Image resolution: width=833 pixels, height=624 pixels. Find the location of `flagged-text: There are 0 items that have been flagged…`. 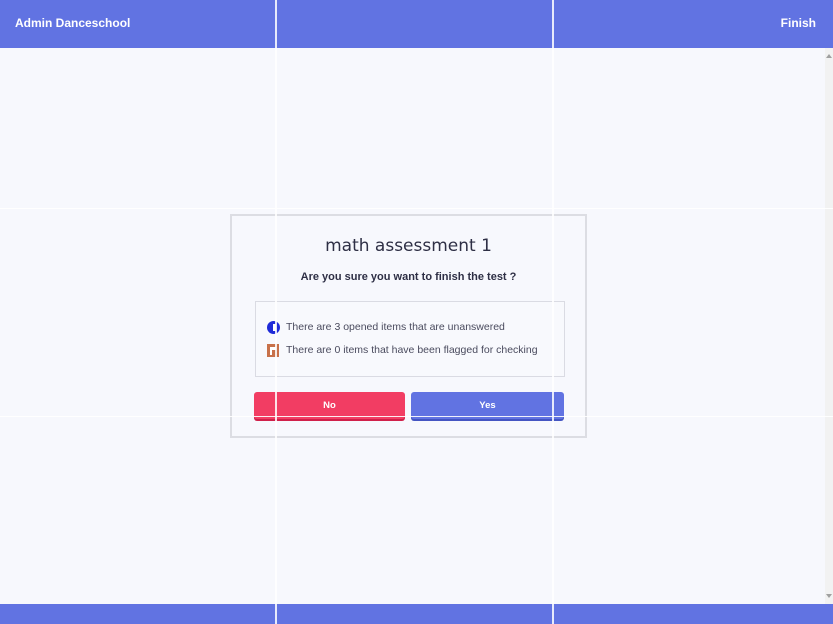

flagged-text: There are 0 items that have been flagged… is located at coordinates (412, 350).